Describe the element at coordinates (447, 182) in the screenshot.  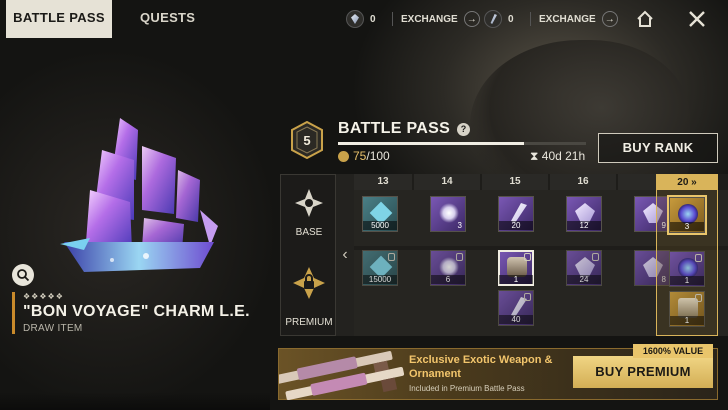
I see `level-14: 14` at that location.